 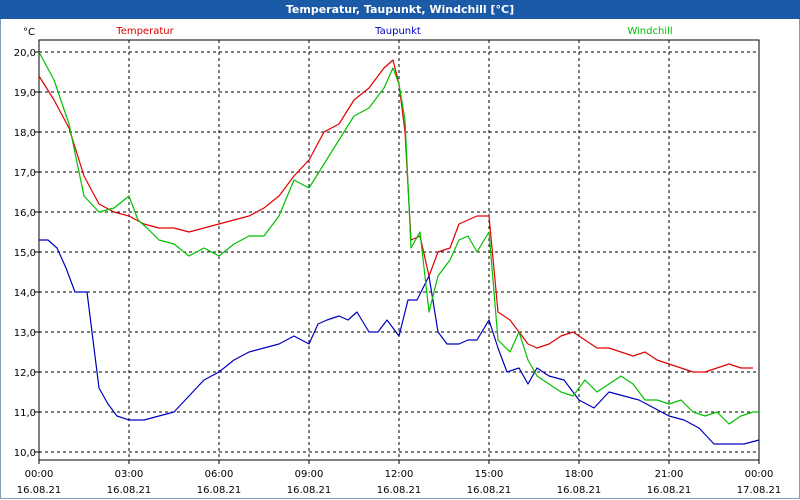 I want to click on legend-taupunkt: Taupunkt, so click(x=397, y=31).